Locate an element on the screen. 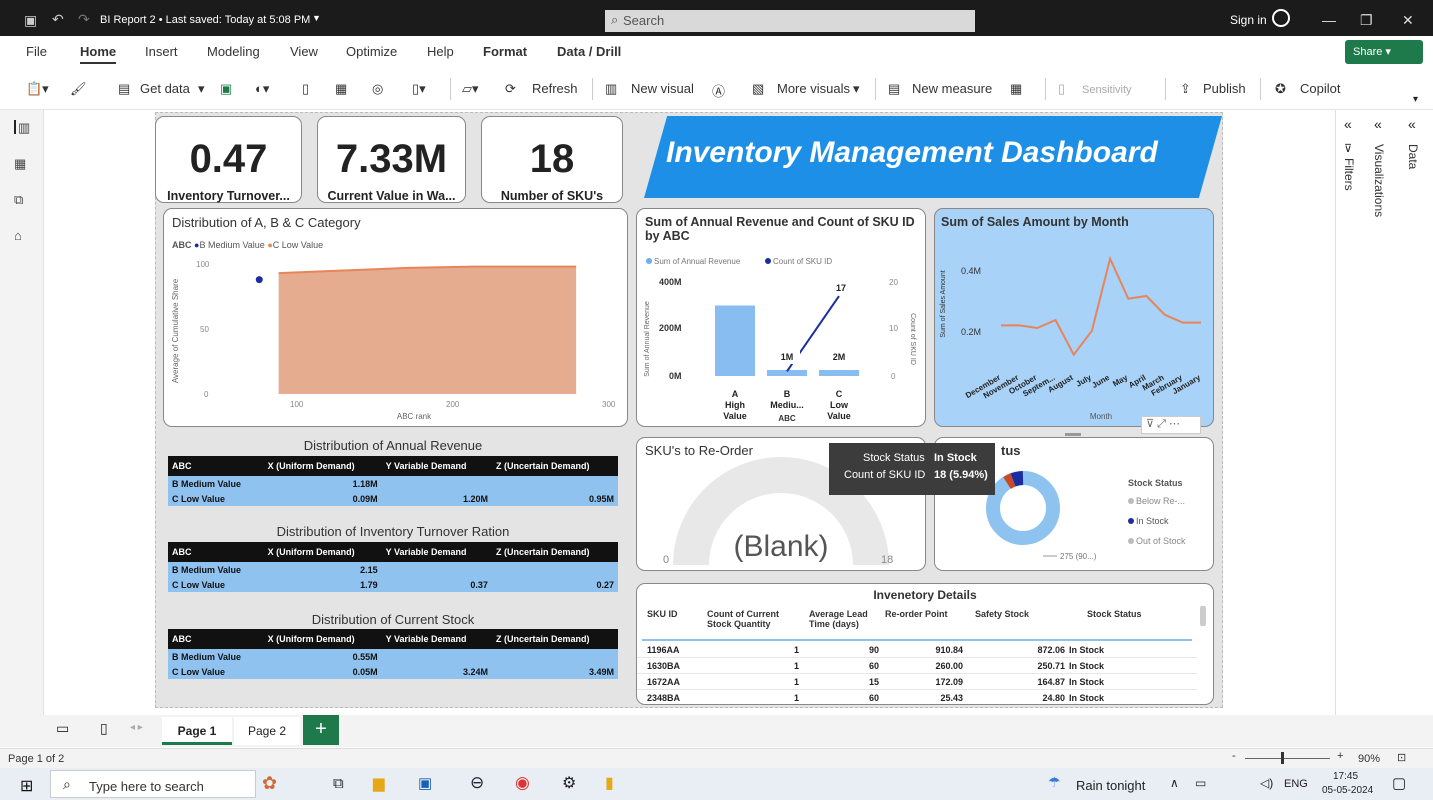  zoom-slider is located at coordinates (1287, 758).